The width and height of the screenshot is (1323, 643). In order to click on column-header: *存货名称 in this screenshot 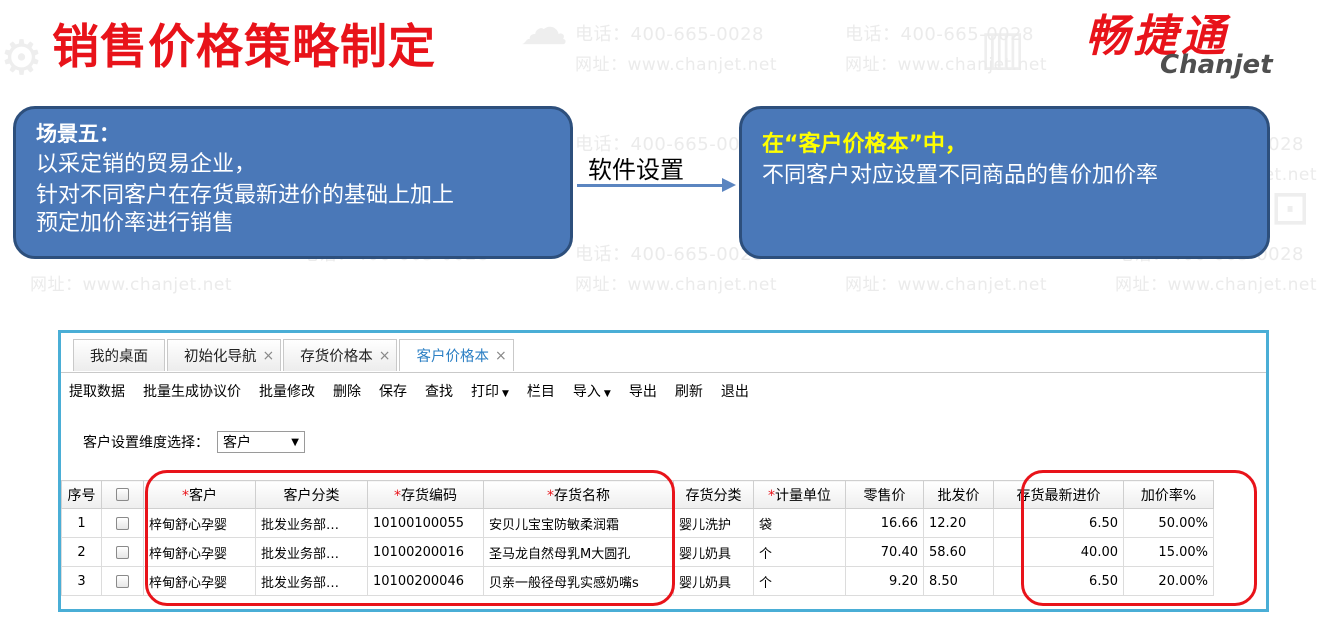, I will do `click(578, 494)`.